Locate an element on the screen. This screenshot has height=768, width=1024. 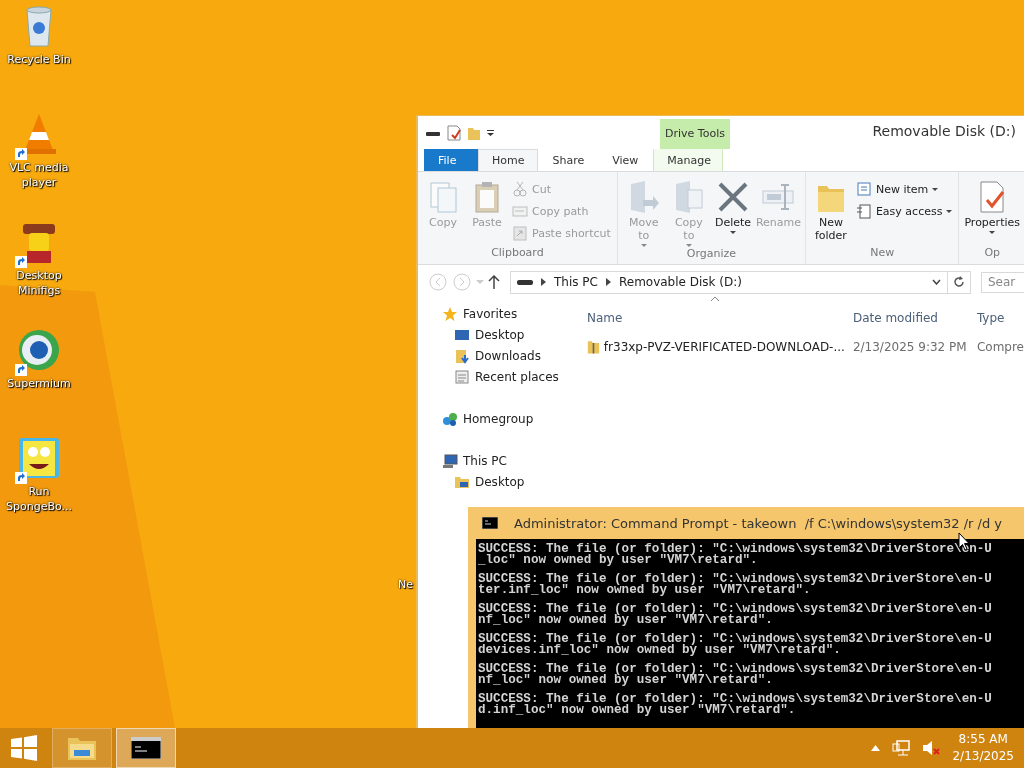
ribbon-group-label: Organize is located at coordinates (711, 254).